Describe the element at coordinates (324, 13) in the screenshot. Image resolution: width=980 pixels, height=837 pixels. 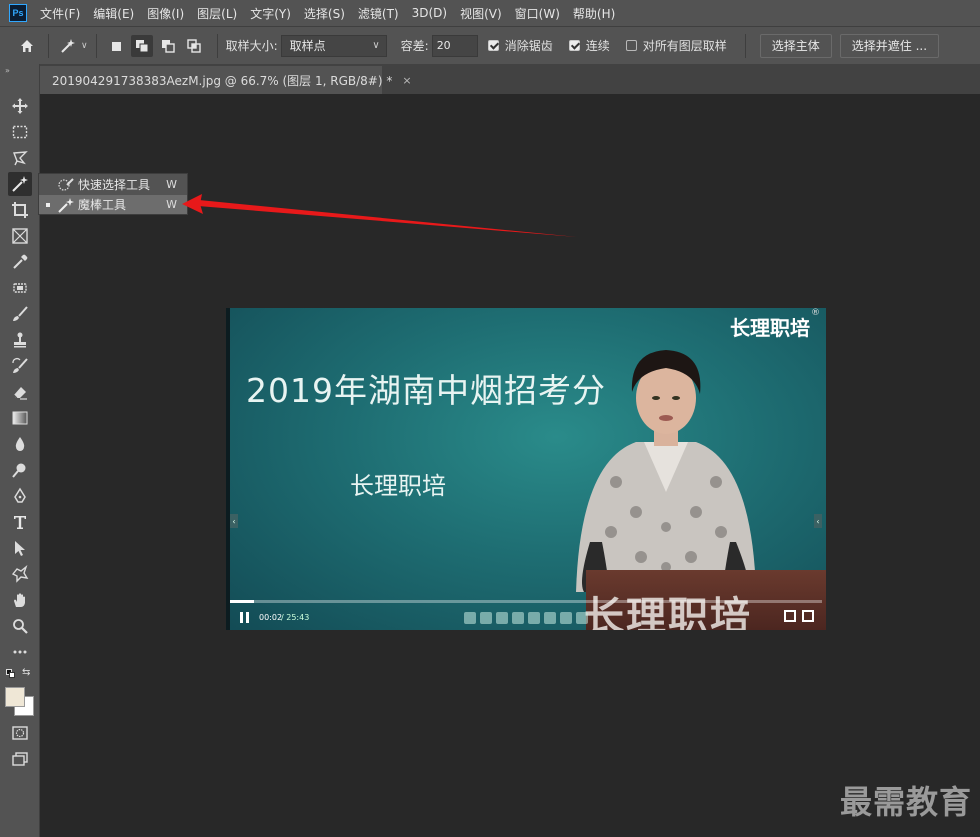
I see `menu-select: 选择(S)` at that location.